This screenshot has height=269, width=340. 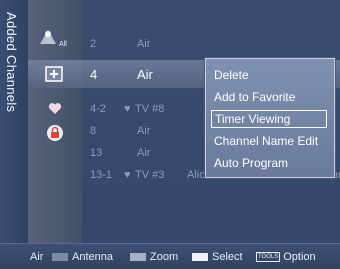 I want to click on category-locked, so click(x=55, y=134).